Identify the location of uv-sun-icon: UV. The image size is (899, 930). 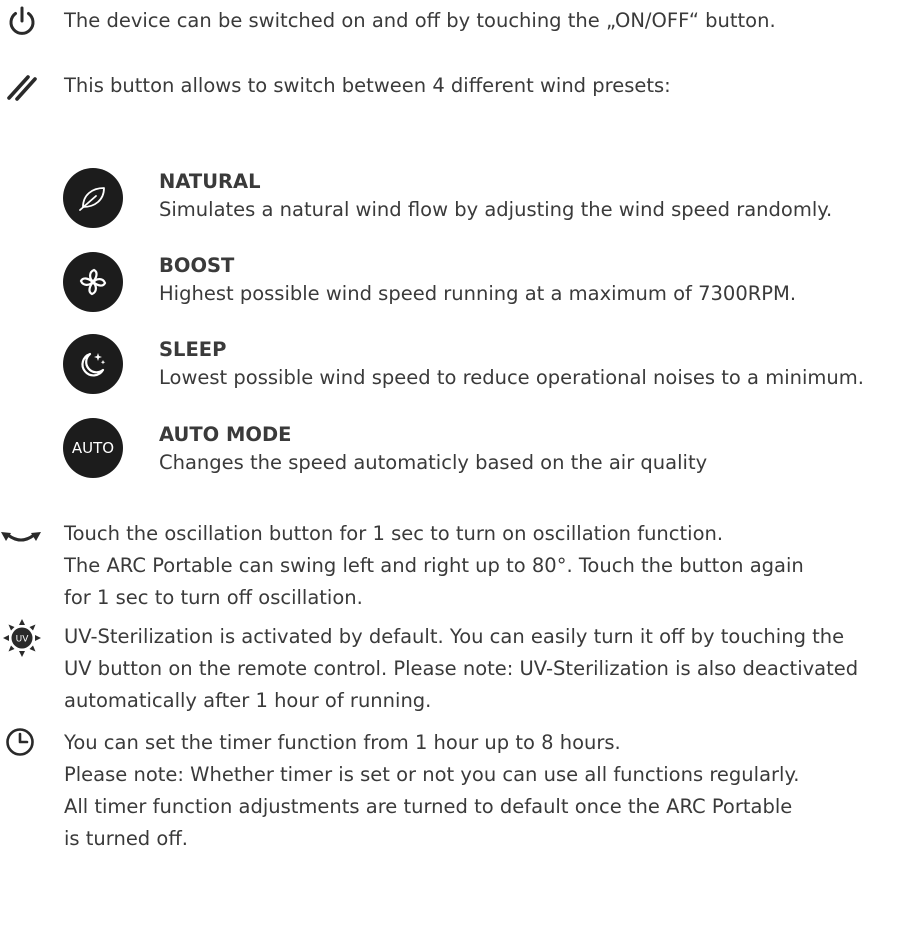
(22, 638).